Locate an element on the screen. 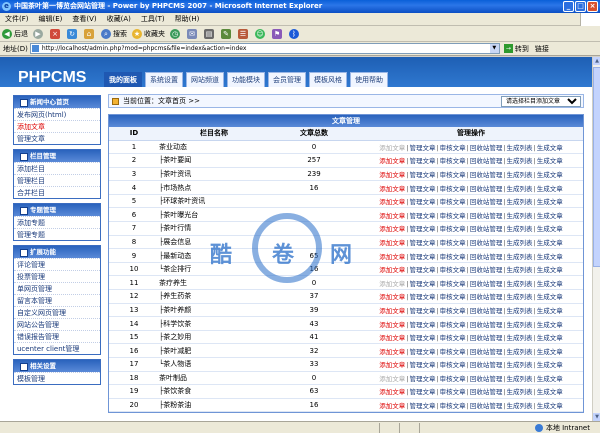  sidebar-link: 添加专题 is located at coordinates (57, 222).